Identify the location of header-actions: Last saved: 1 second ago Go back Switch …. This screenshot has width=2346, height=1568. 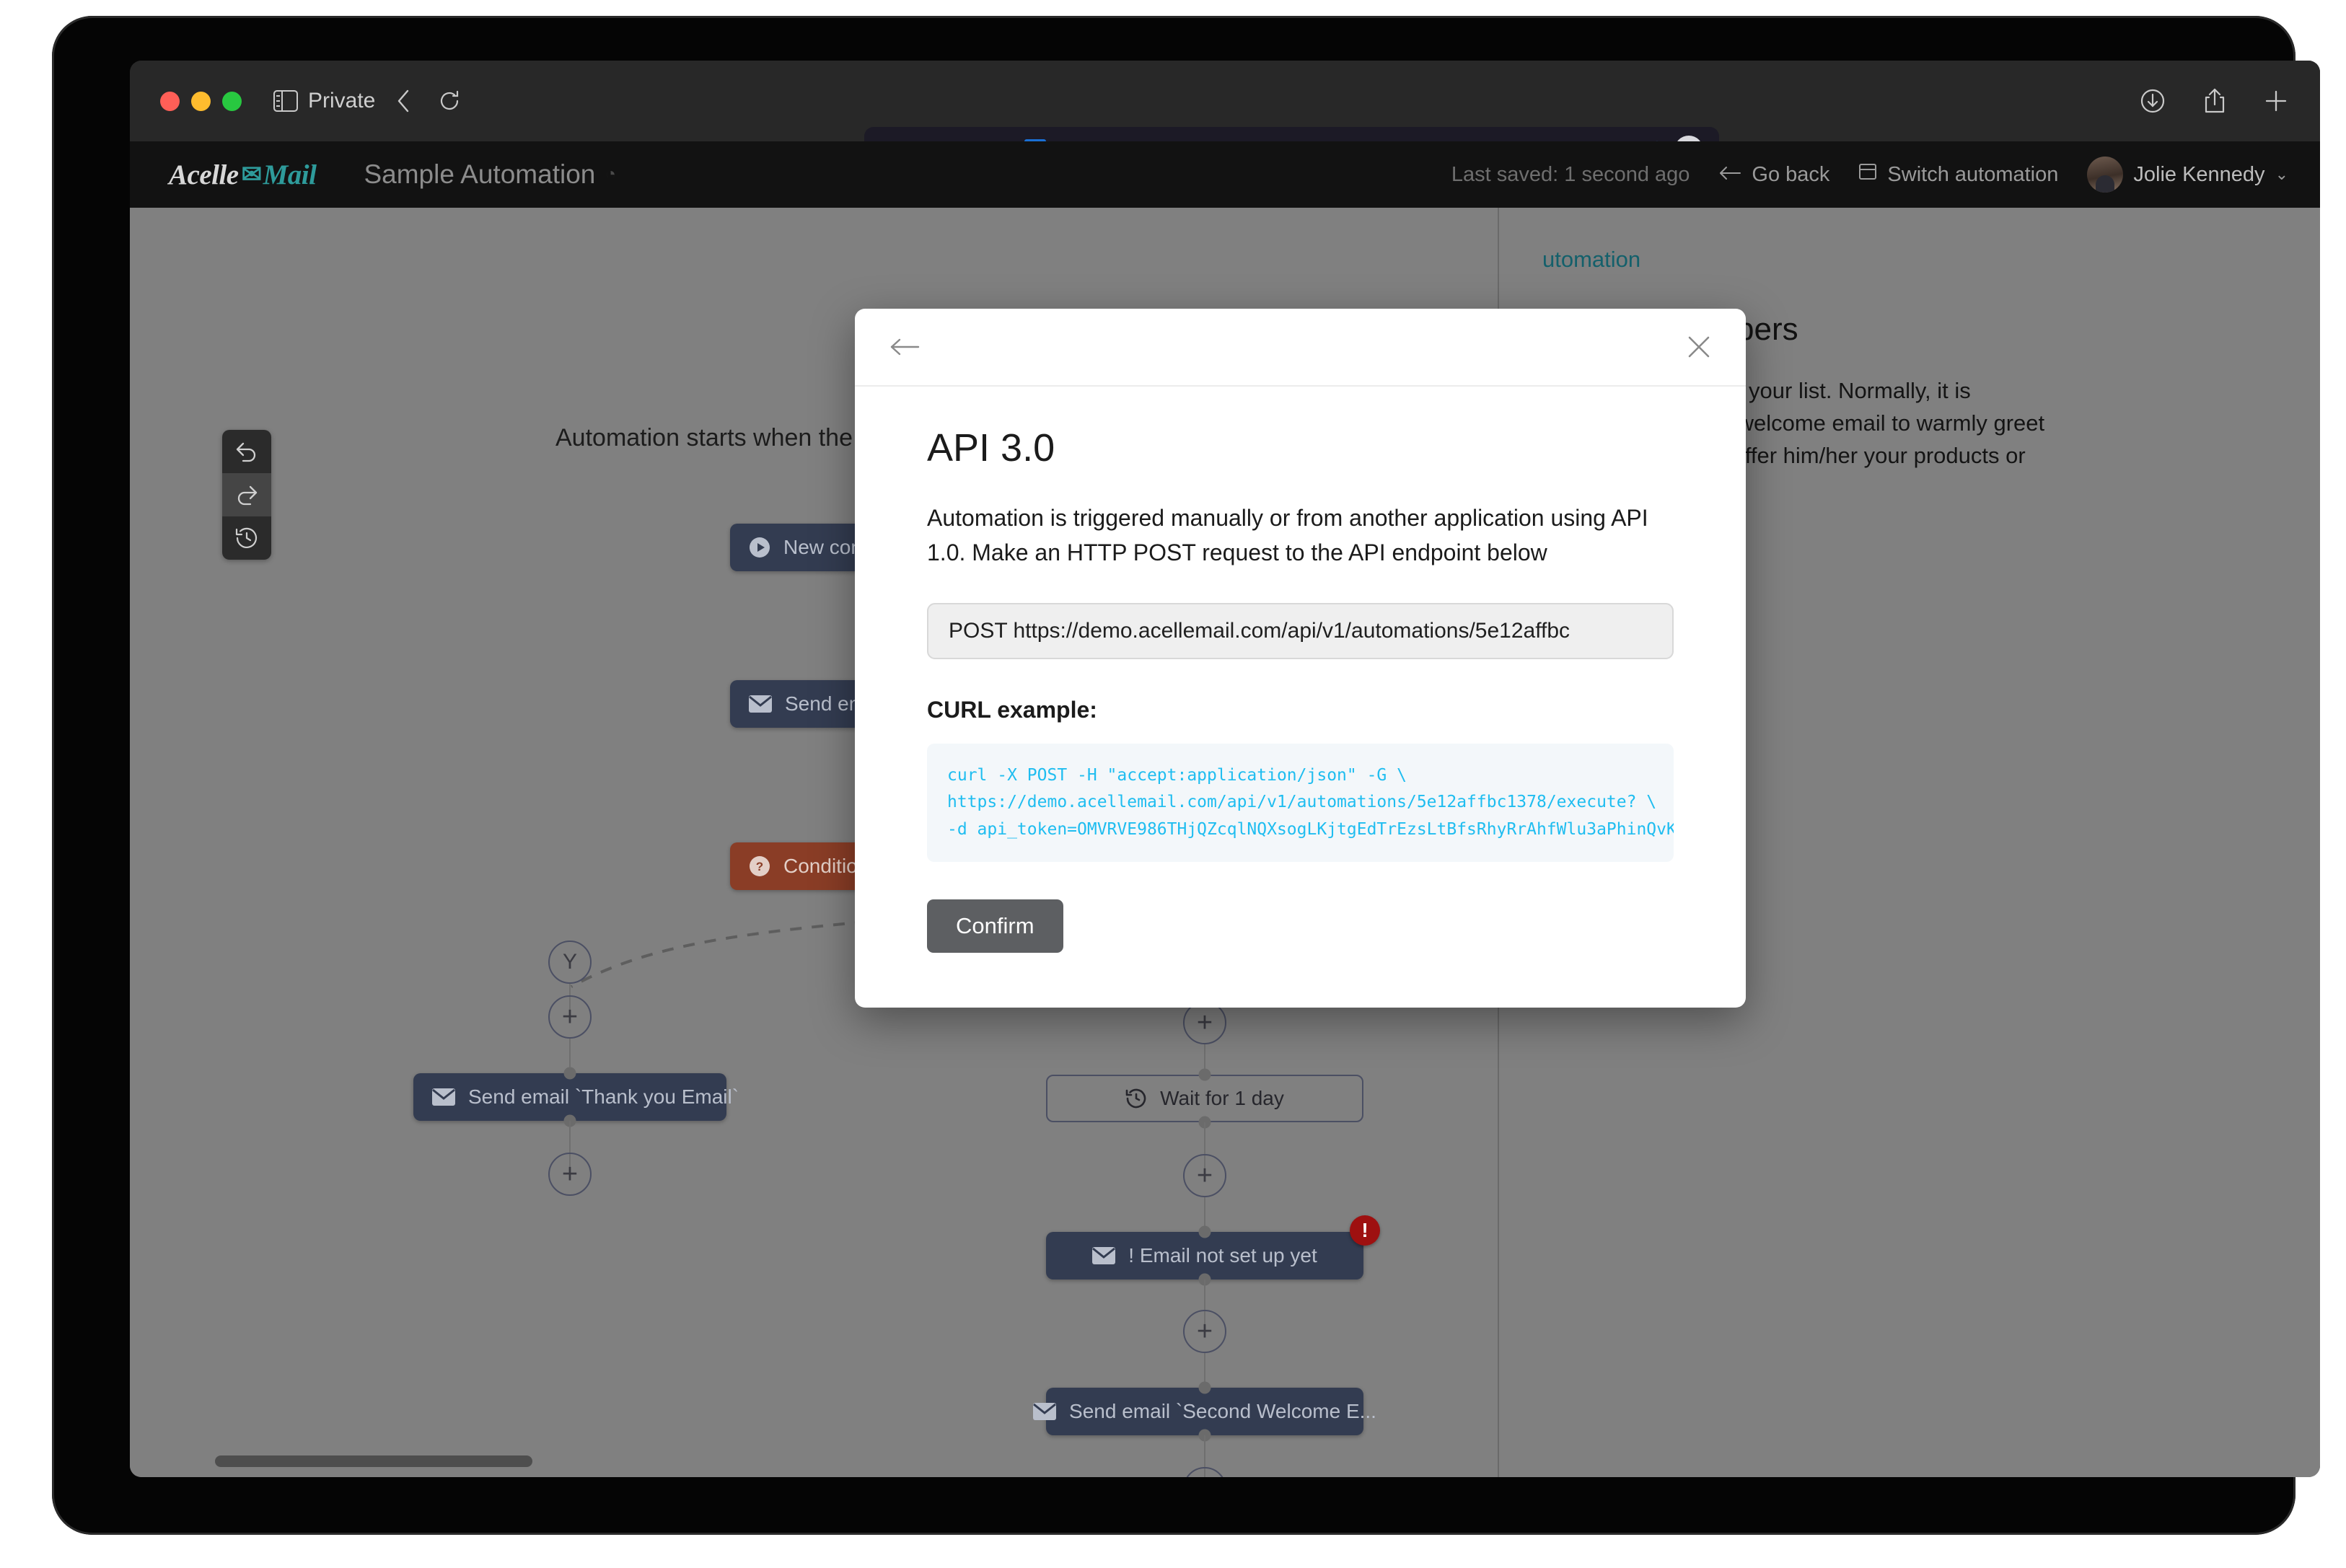
(1870, 174).